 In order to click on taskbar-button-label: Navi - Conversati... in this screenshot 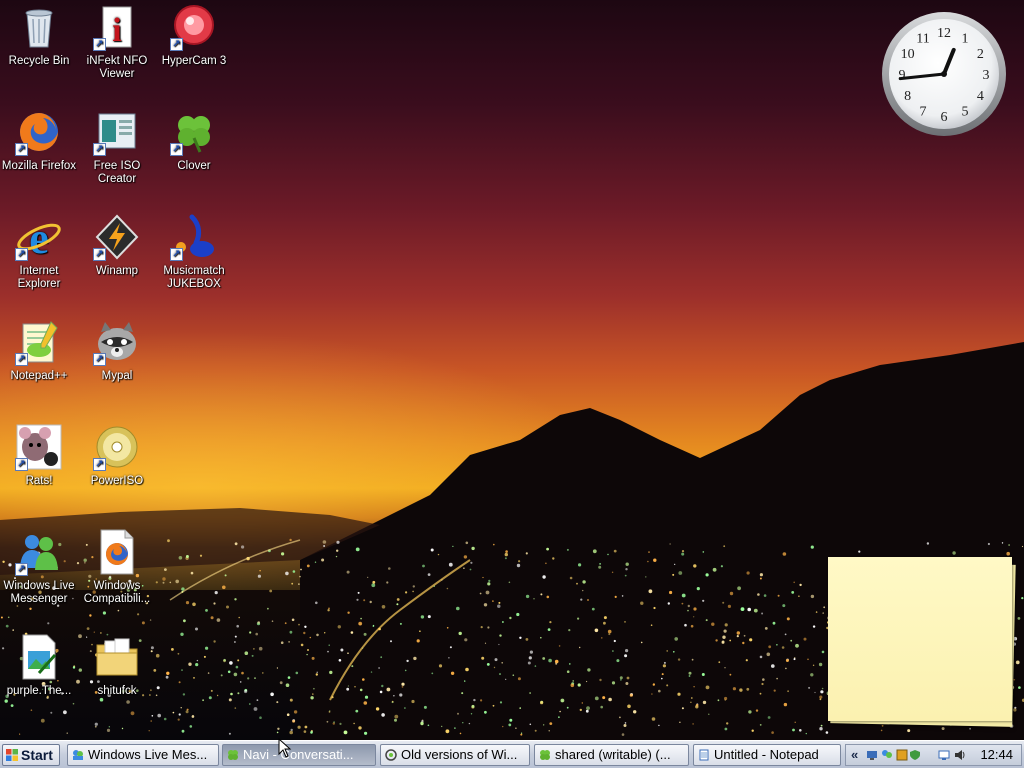, I will do `click(298, 754)`.